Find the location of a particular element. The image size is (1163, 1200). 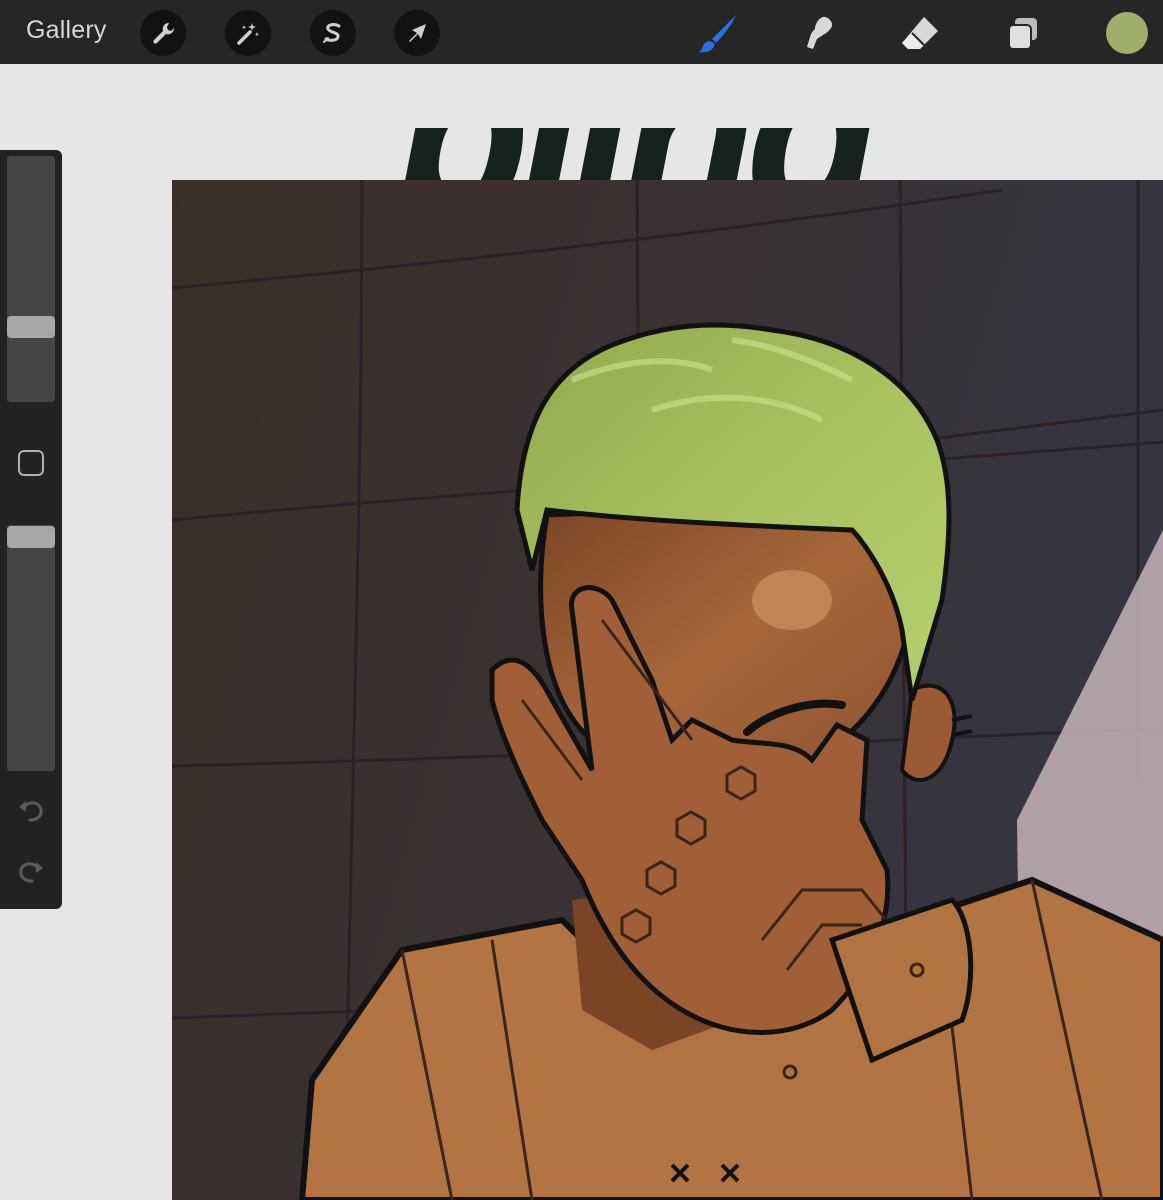

eraser-button is located at coordinates (920, 33).